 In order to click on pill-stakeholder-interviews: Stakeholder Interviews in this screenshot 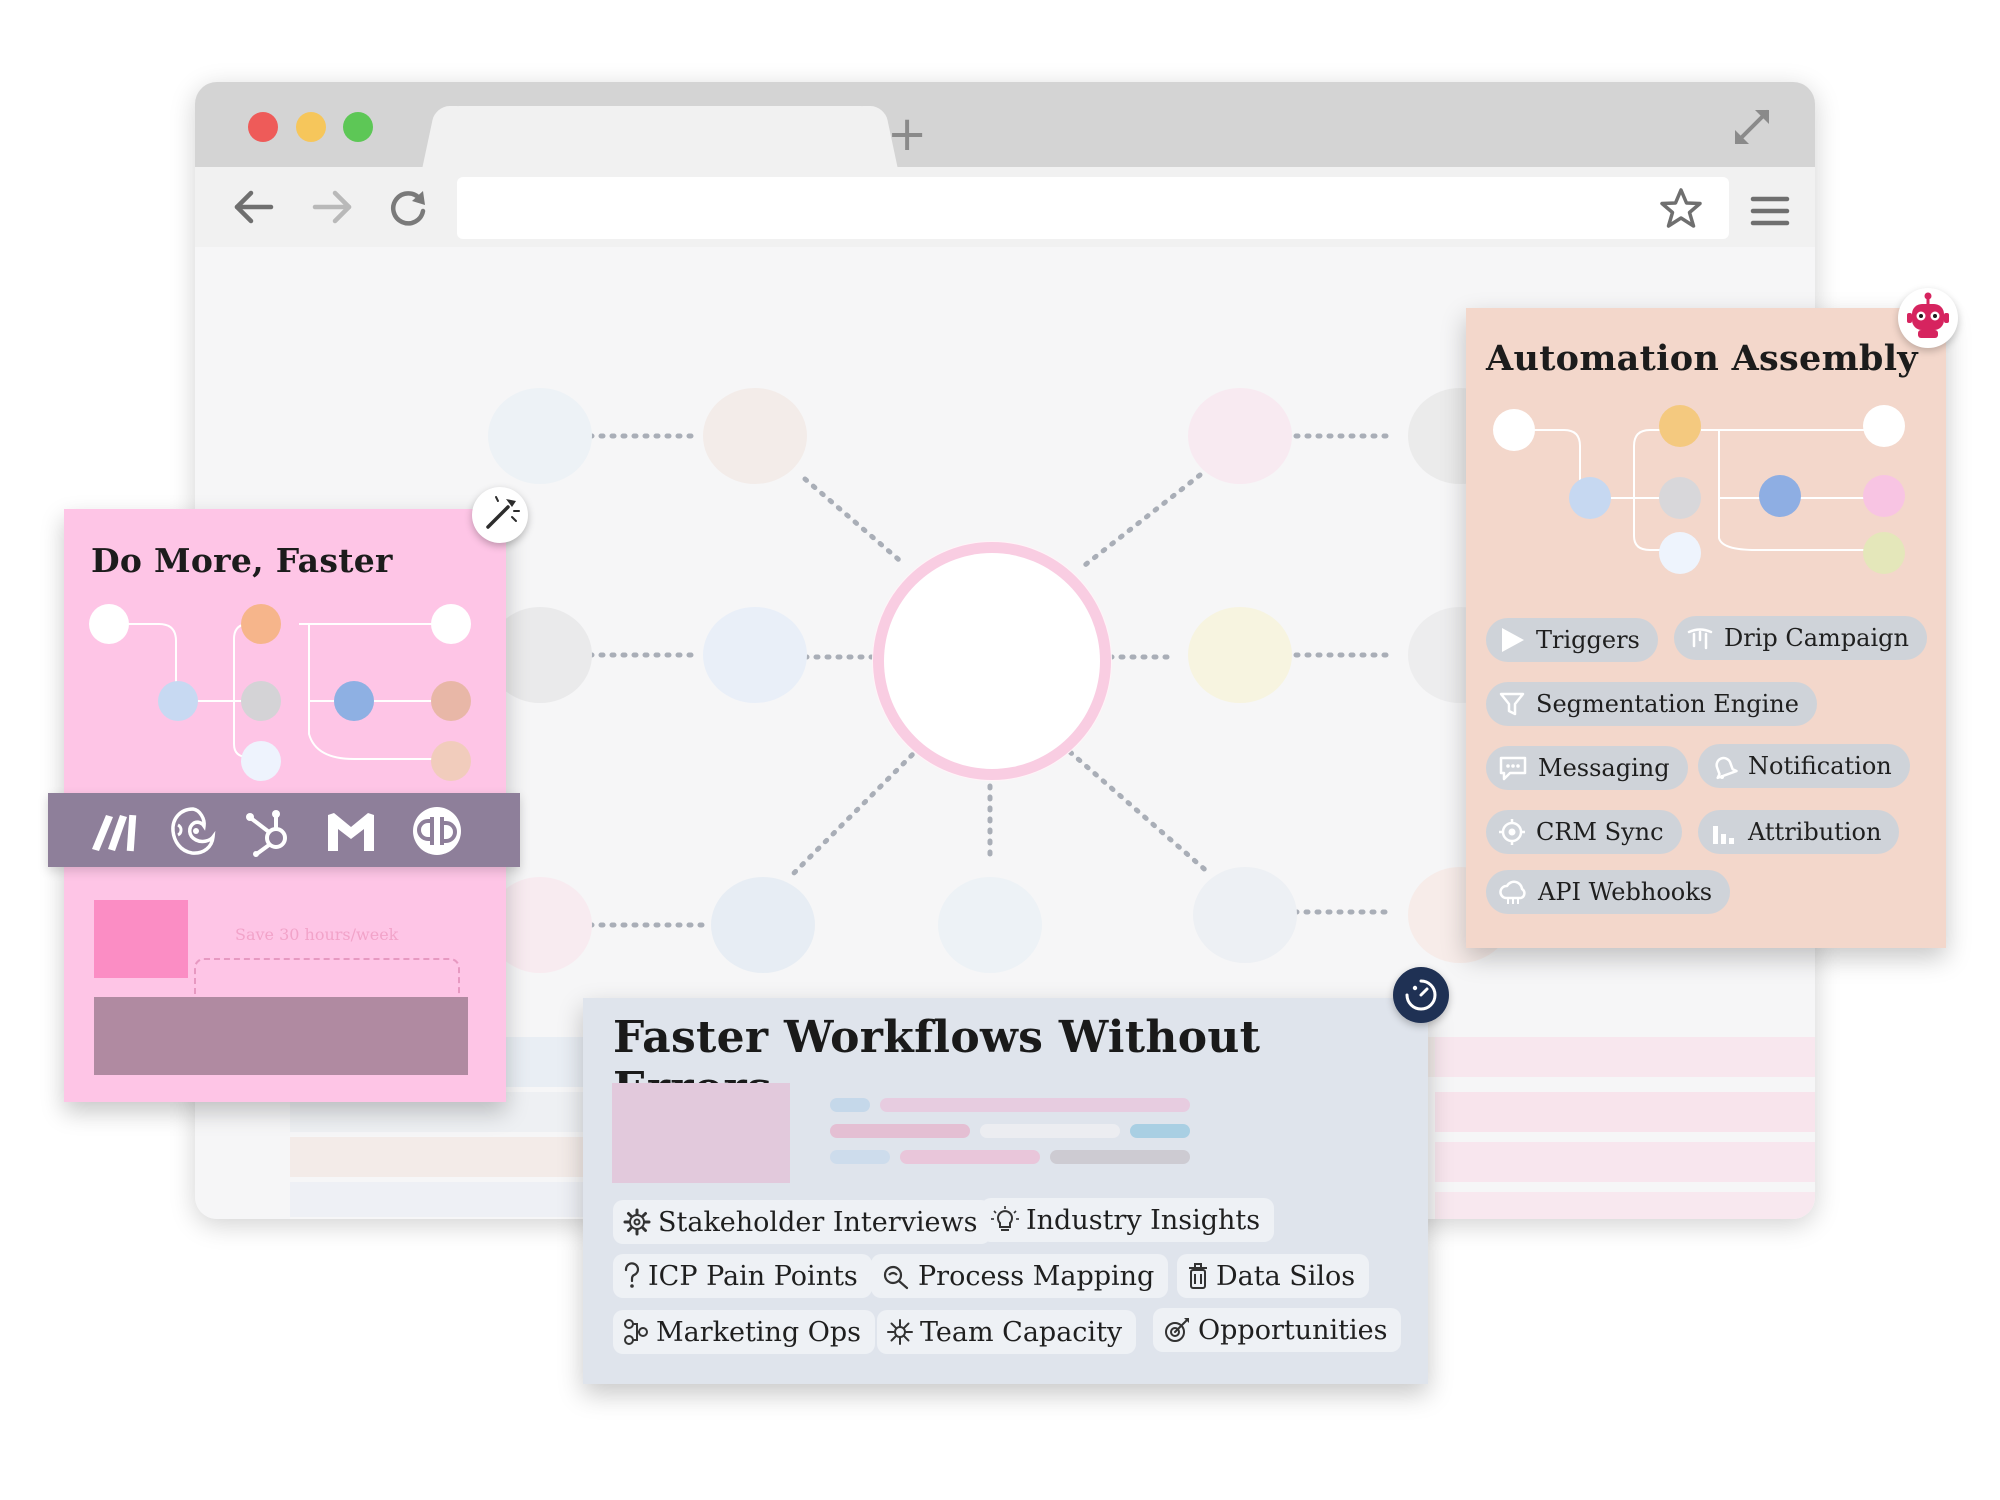, I will do `click(802, 1222)`.